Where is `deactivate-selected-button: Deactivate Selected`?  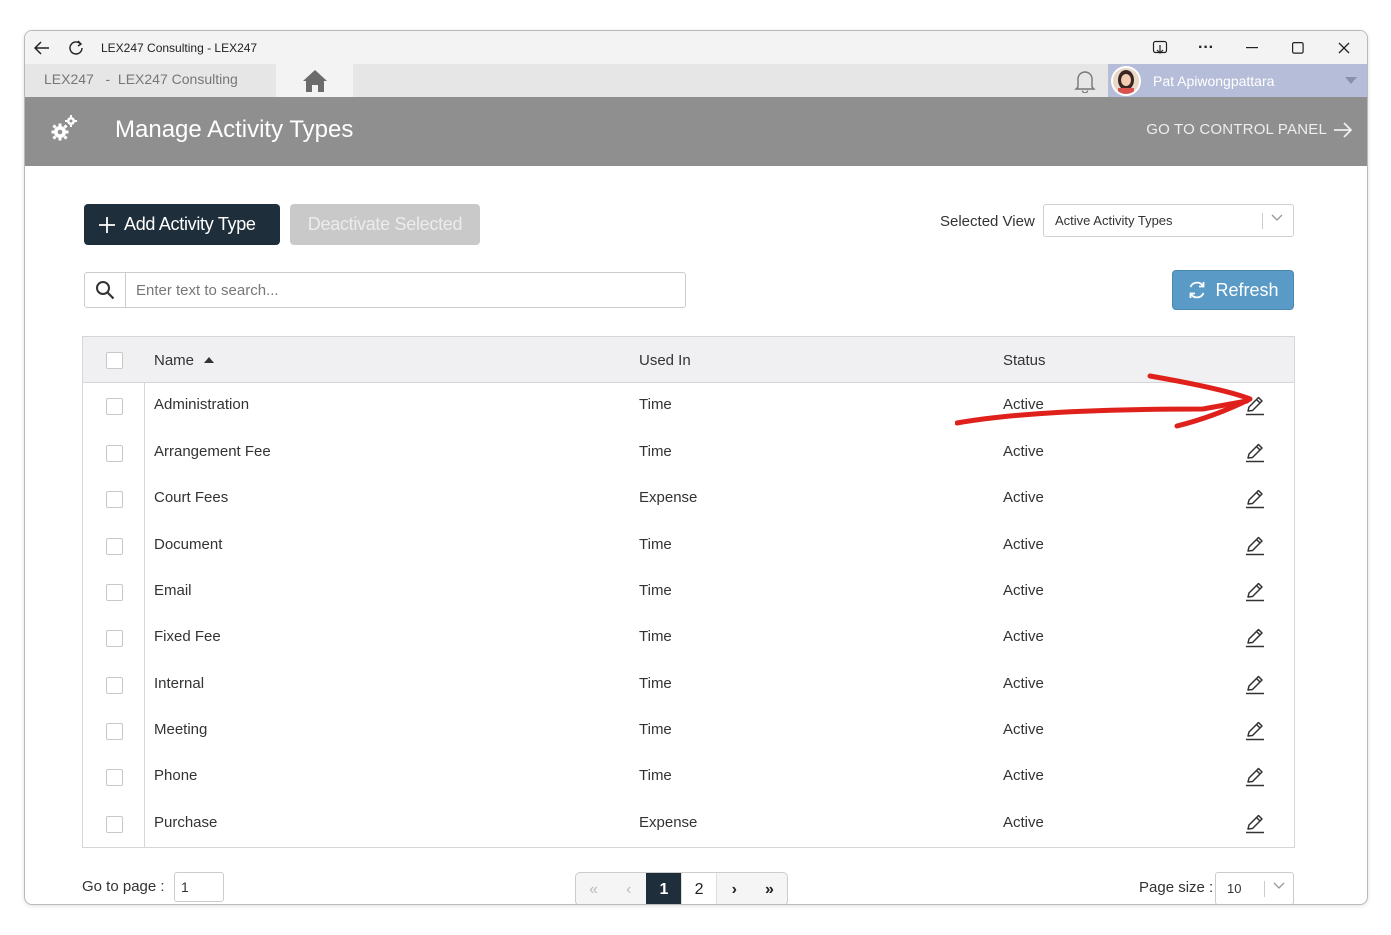
deactivate-selected-button: Deactivate Selected is located at coordinates (385, 224).